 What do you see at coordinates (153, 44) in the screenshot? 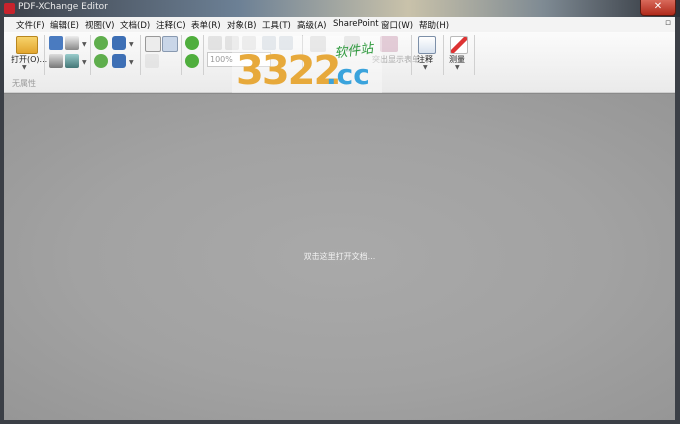
I see `hand-tool-icon` at bounding box center [153, 44].